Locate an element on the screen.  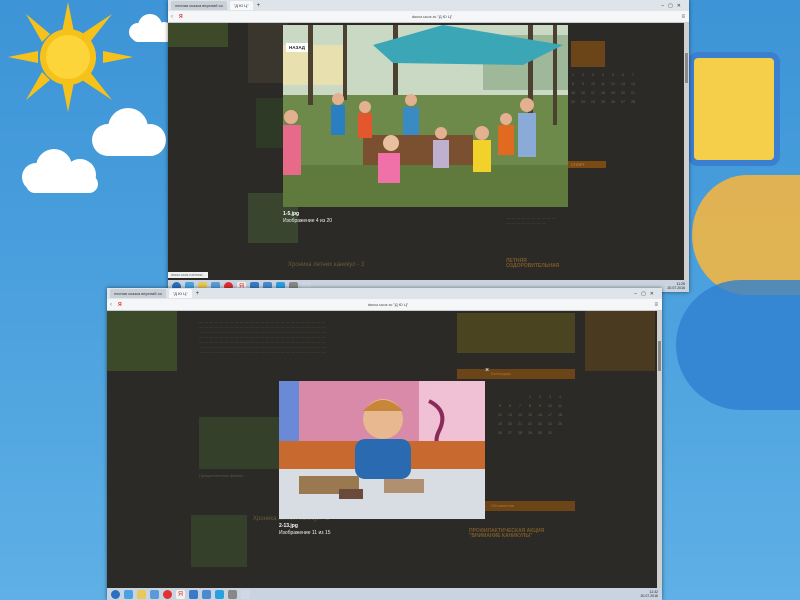
lightbox-close-icon: × is located at coordinates (487, 370).